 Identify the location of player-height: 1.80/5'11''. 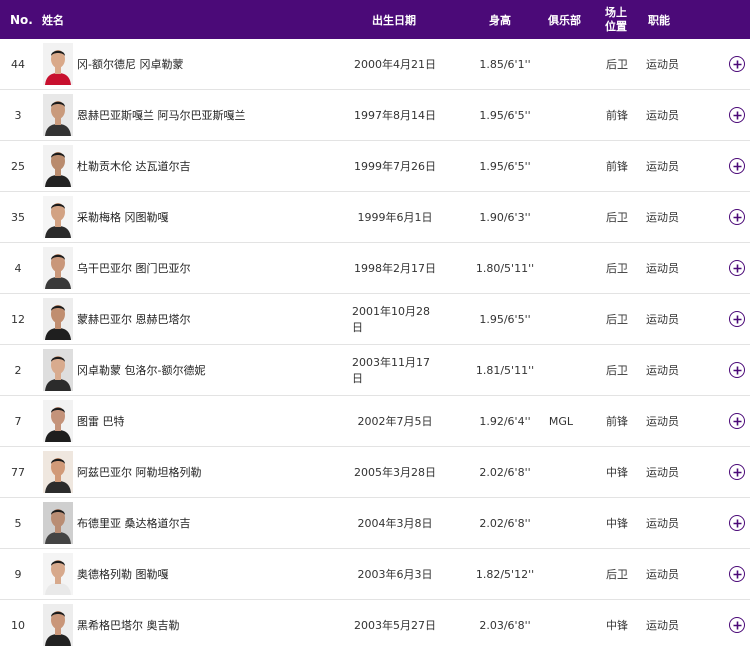
(505, 268).